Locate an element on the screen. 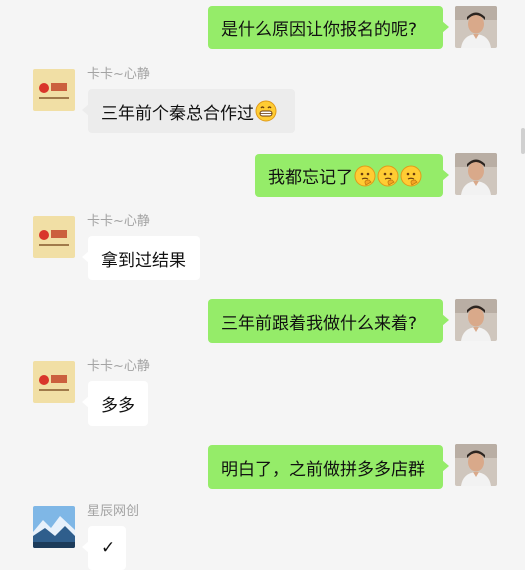 This screenshot has width=525, height=570. scrollbar is located at coordinates (523, 141).